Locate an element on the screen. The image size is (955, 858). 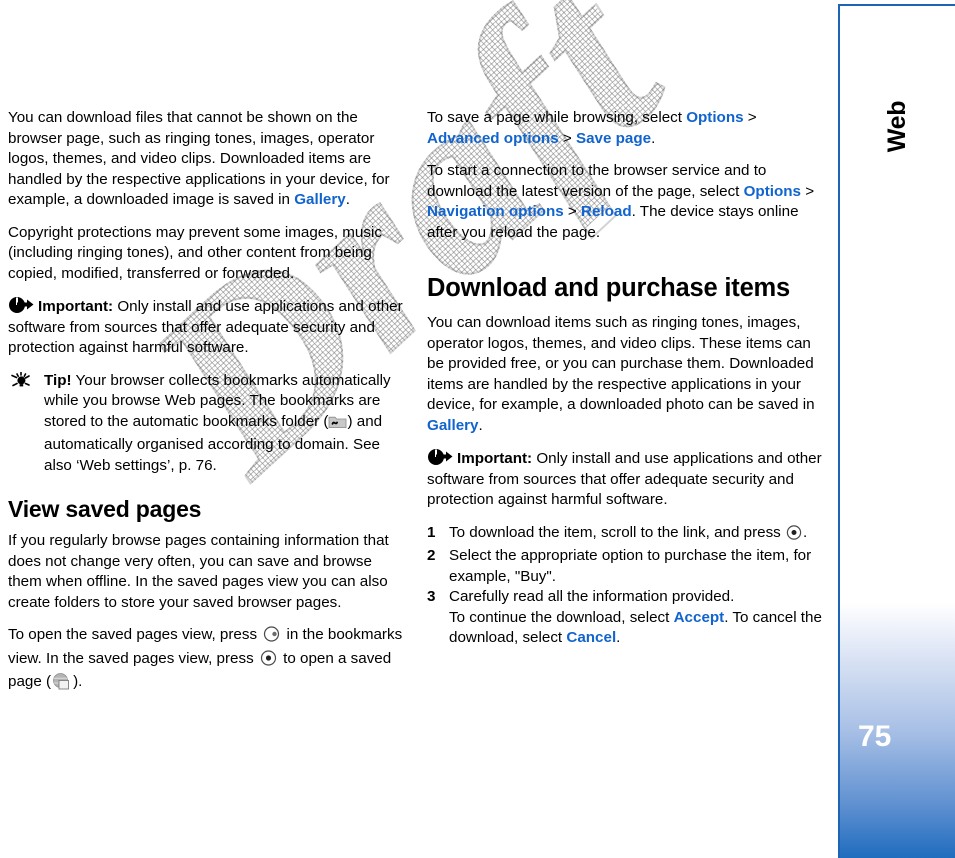
tip-label: Tip! is located at coordinates (58, 380).